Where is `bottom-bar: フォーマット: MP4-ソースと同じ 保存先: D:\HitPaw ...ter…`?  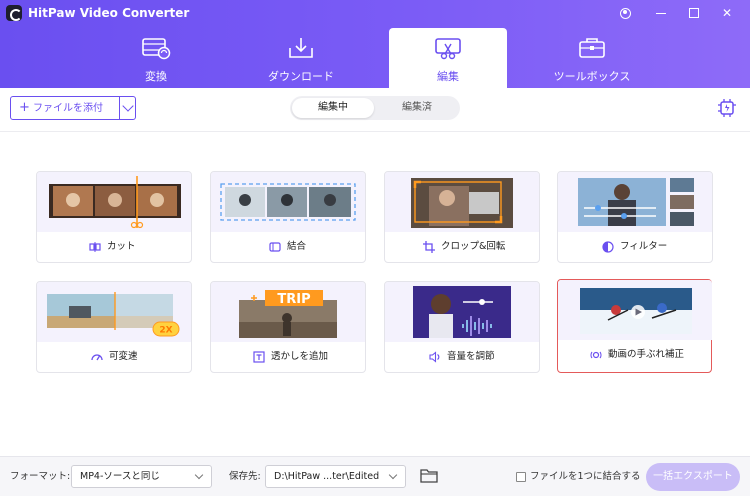
bottom-bar: フォーマット: MP4-ソースと同じ 保存先: D:\HitPaw ...ter… is located at coordinates (375, 476).